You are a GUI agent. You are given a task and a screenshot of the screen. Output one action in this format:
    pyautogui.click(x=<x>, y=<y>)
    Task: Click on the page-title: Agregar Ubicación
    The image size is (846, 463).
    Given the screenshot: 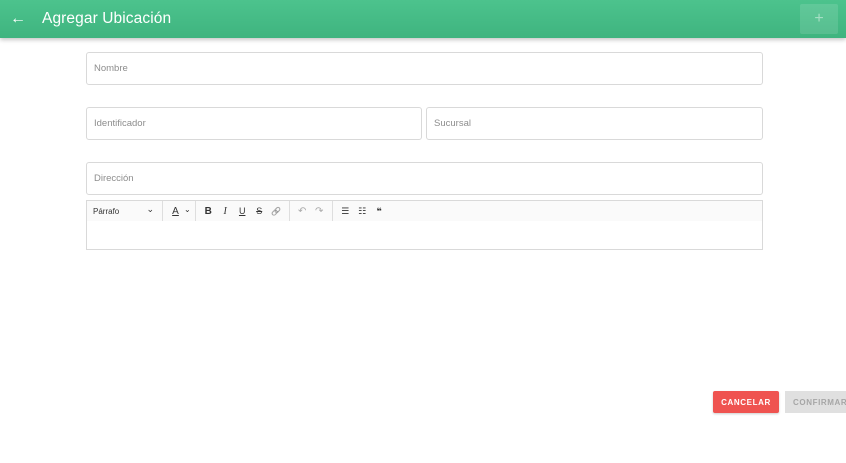 What is the action you would take?
    pyautogui.click(x=107, y=18)
    